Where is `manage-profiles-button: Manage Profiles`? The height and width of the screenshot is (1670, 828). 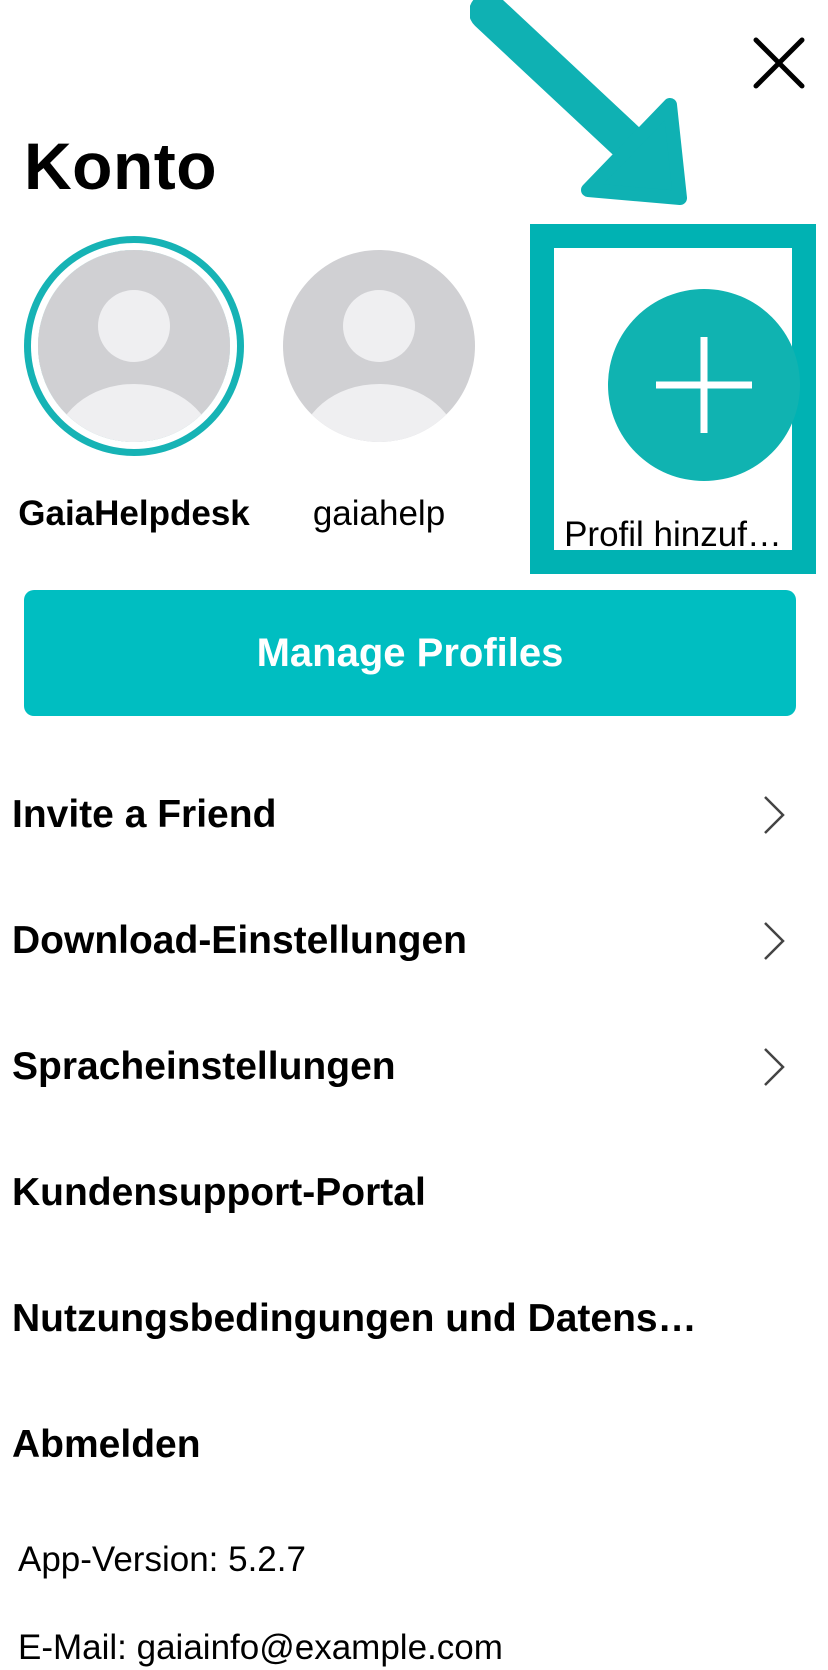
manage-profiles-button: Manage Profiles is located at coordinates (410, 653).